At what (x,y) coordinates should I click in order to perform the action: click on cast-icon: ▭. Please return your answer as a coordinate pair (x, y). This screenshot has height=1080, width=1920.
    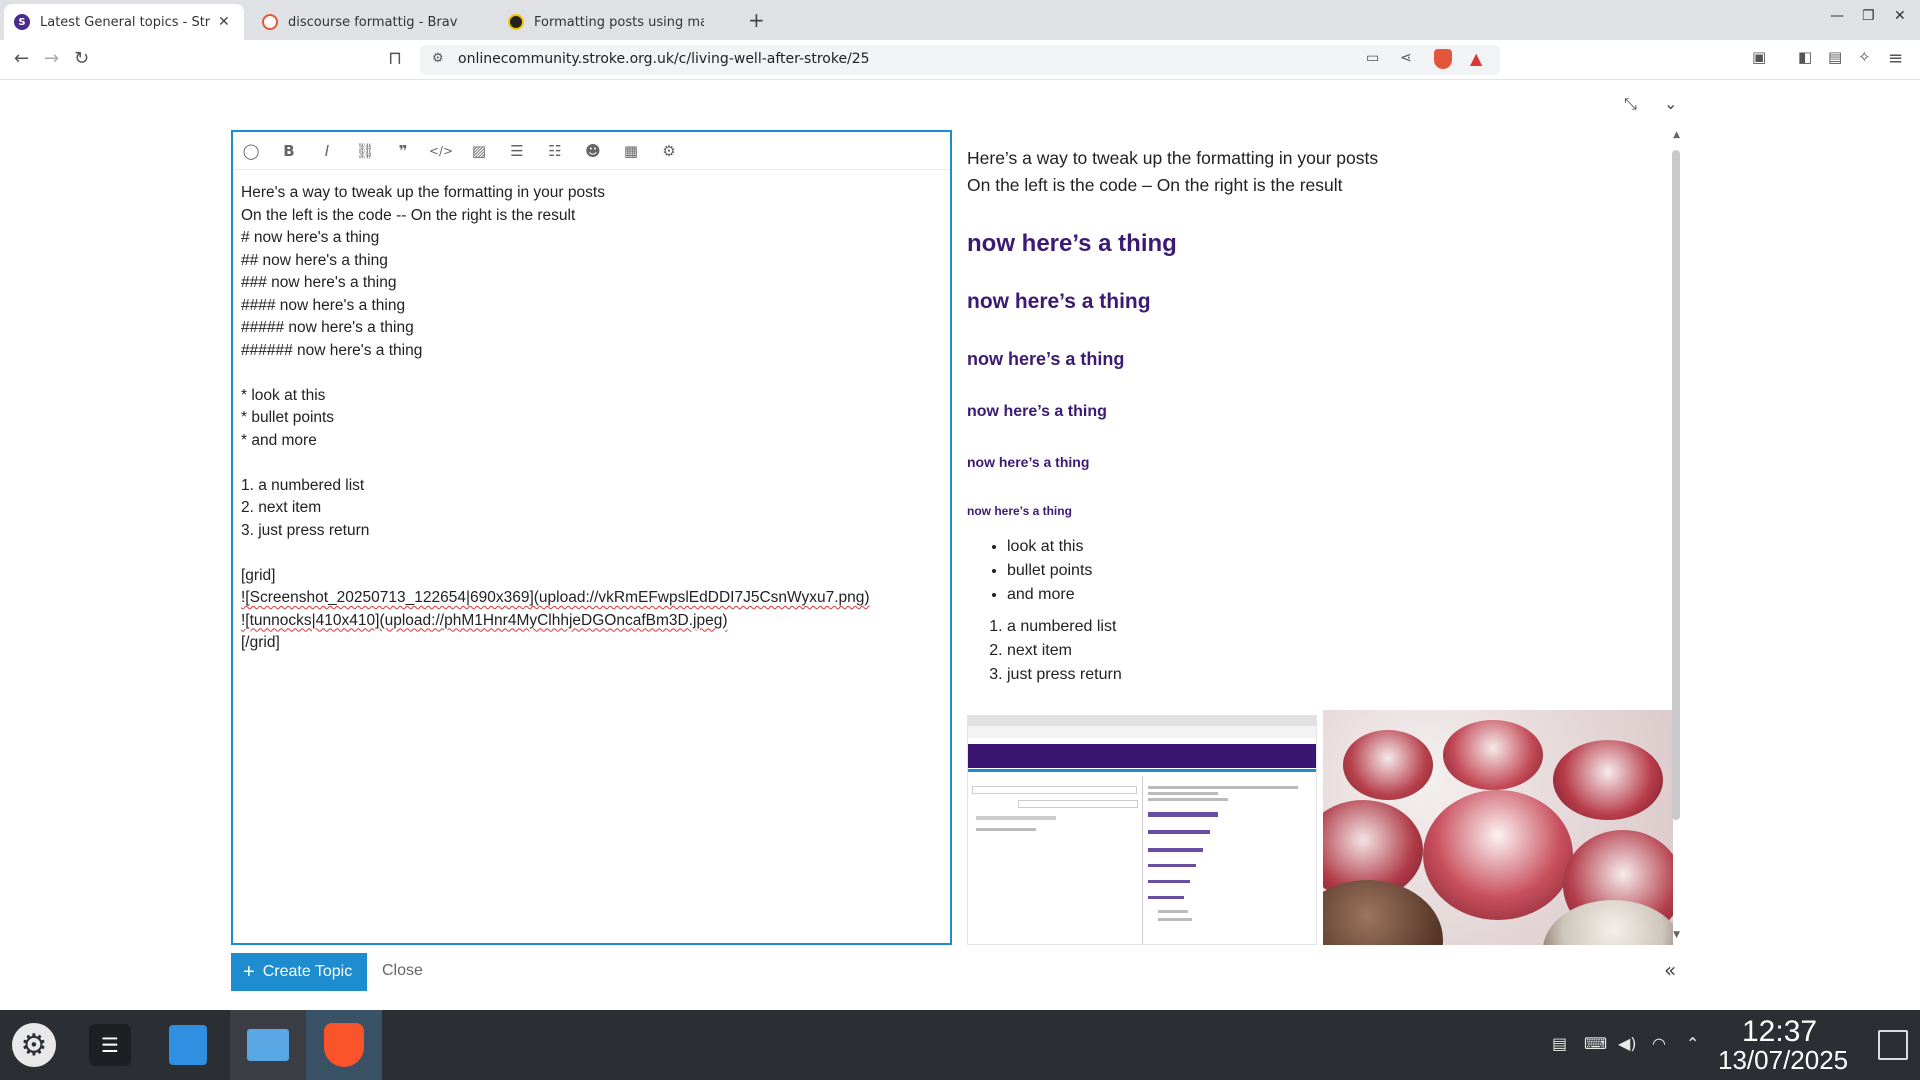
    Looking at the image, I should click on (1372, 58).